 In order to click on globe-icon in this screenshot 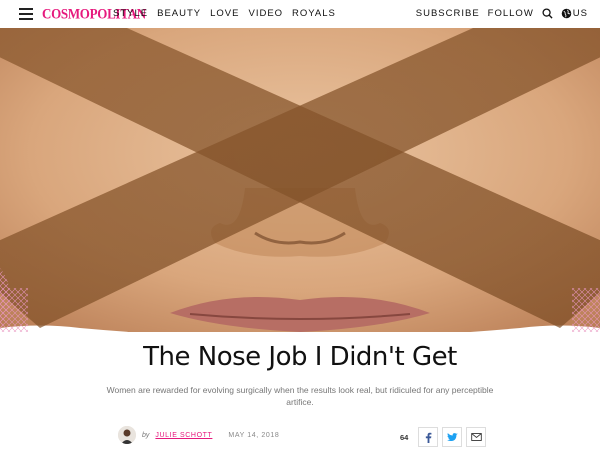, I will do `click(566, 13)`.